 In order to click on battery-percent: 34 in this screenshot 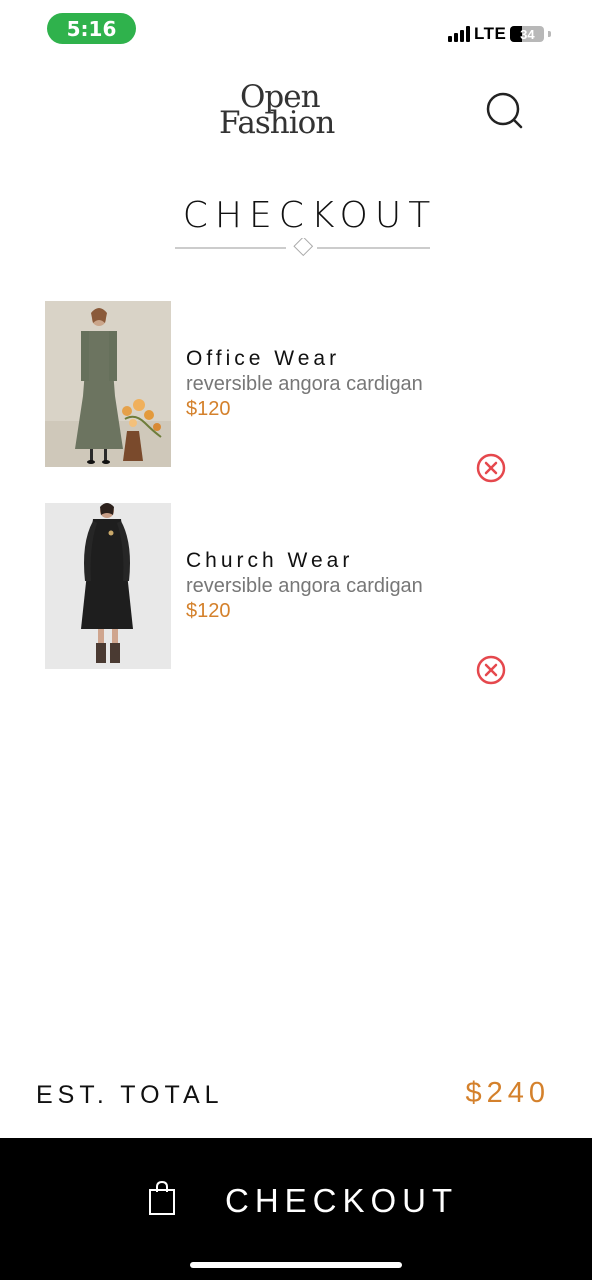, I will do `click(527, 34)`.